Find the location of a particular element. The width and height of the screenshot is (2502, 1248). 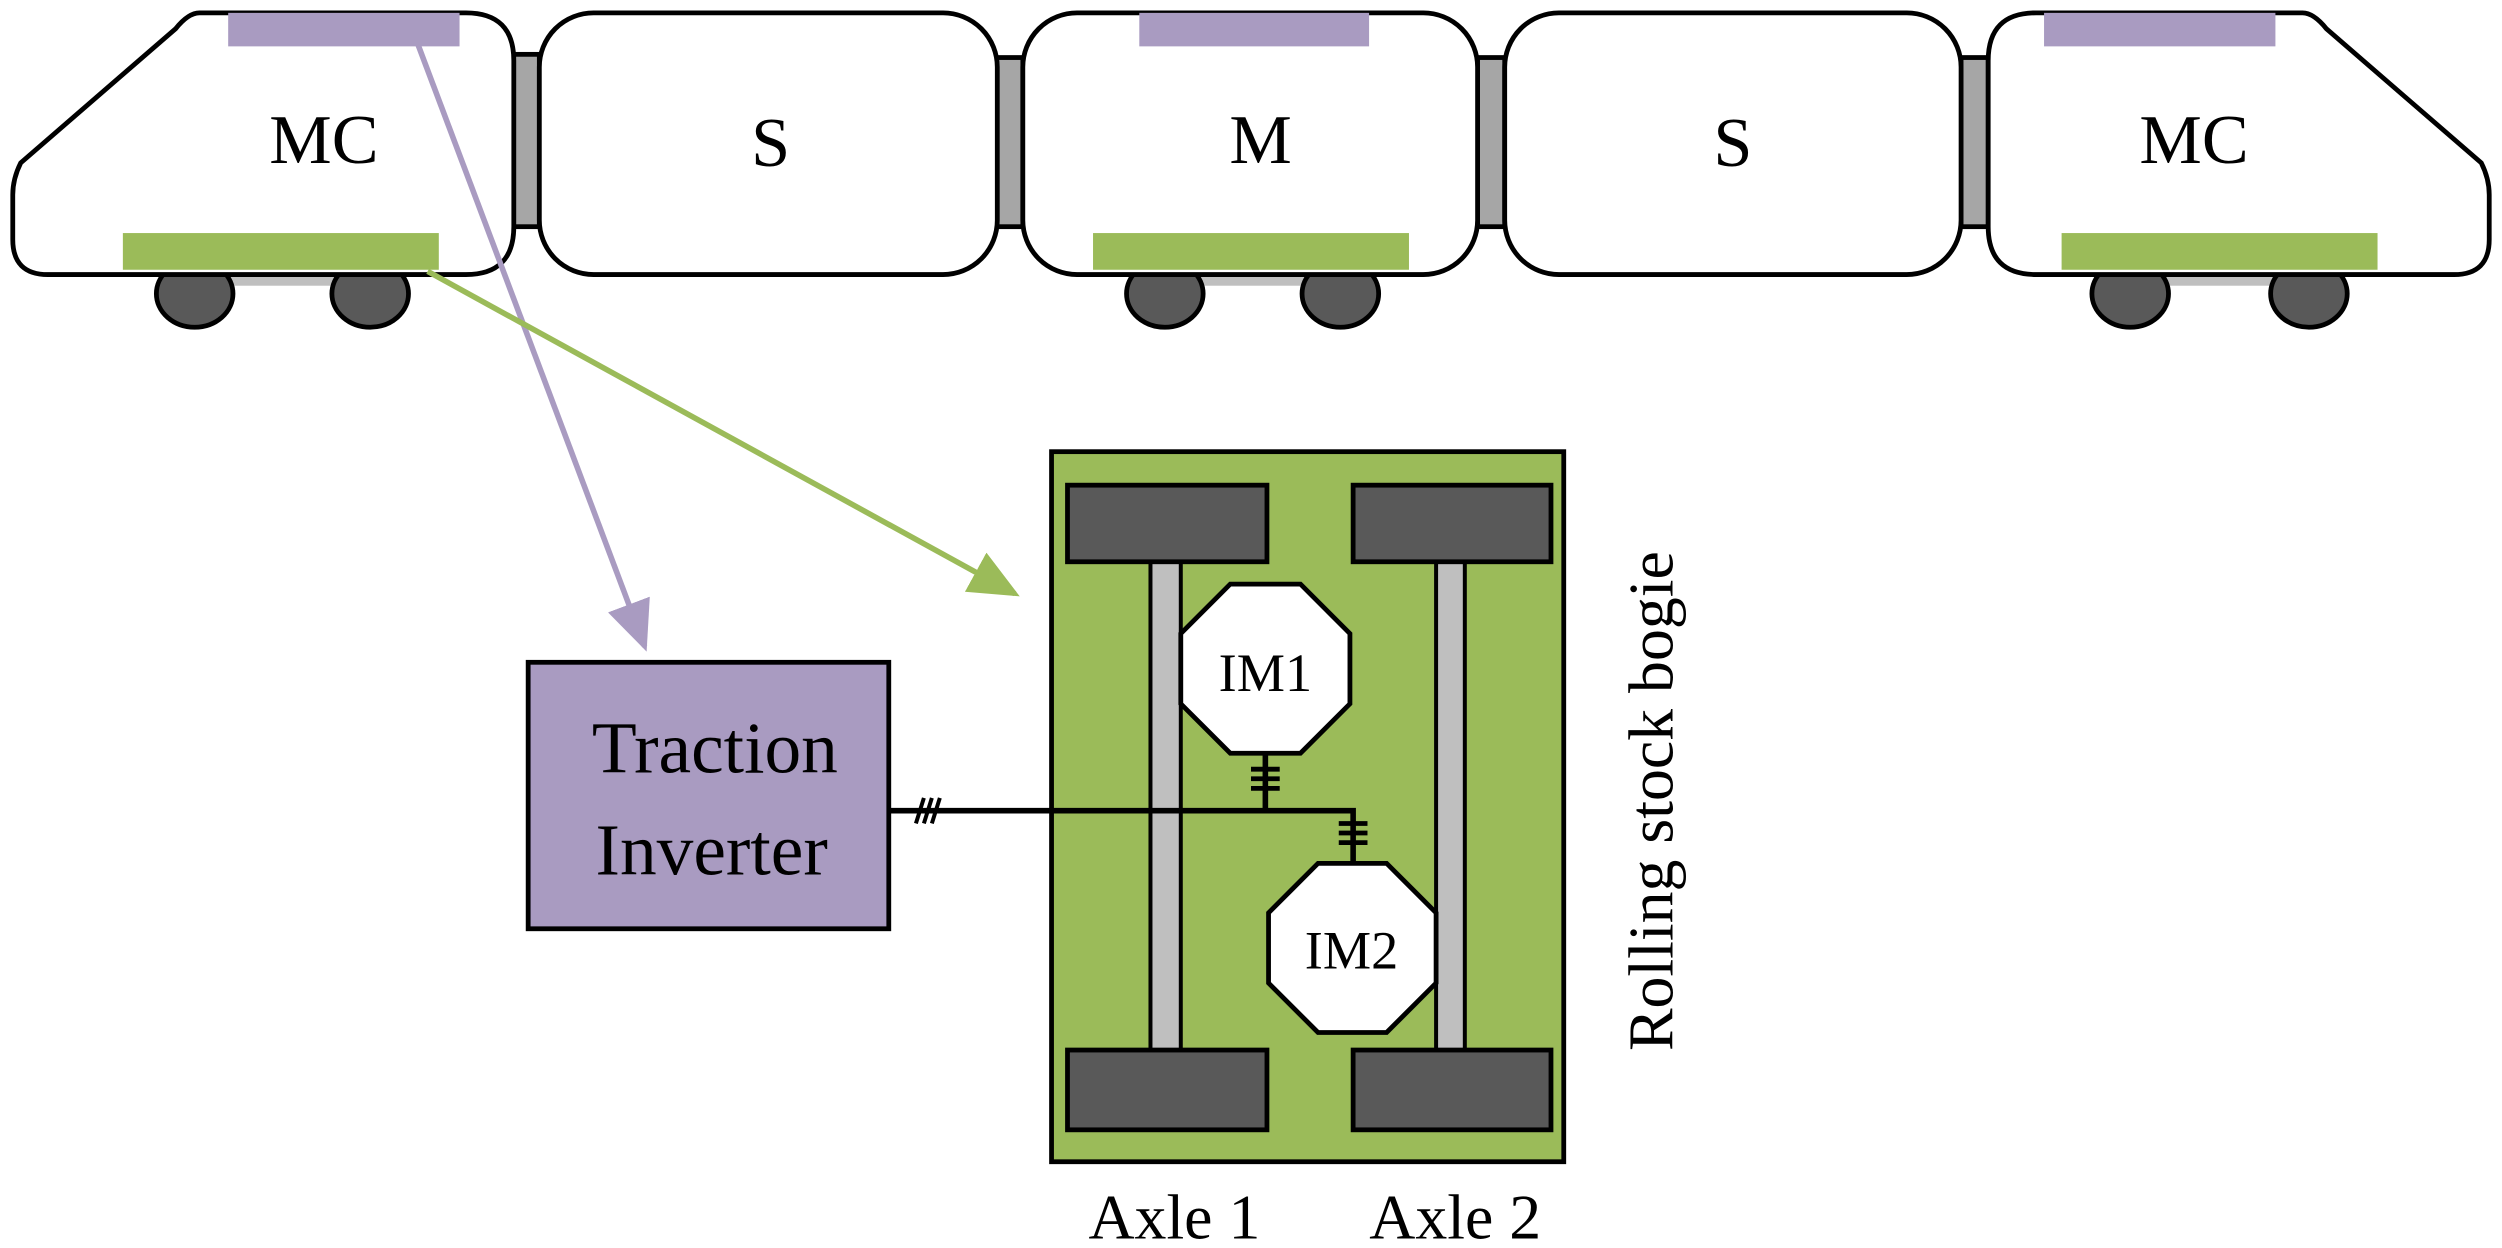

induction-motor-2: IM2 is located at coordinates (1352, 947).